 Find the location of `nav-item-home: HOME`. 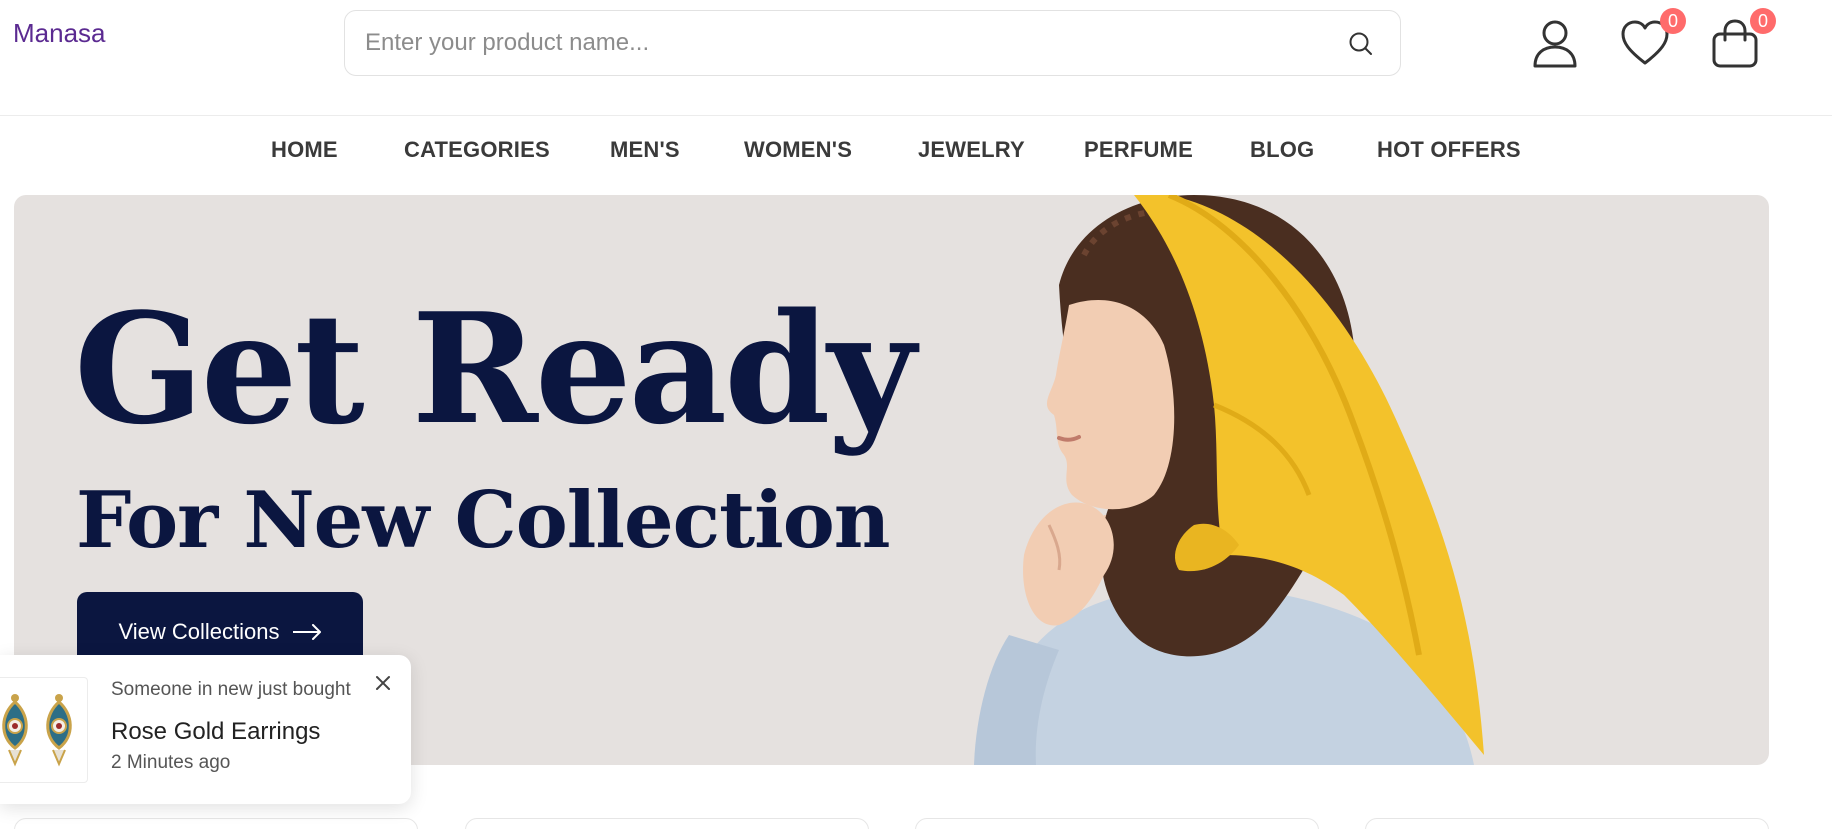

nav-item-home: HOME is located at coordinates (304, 150).